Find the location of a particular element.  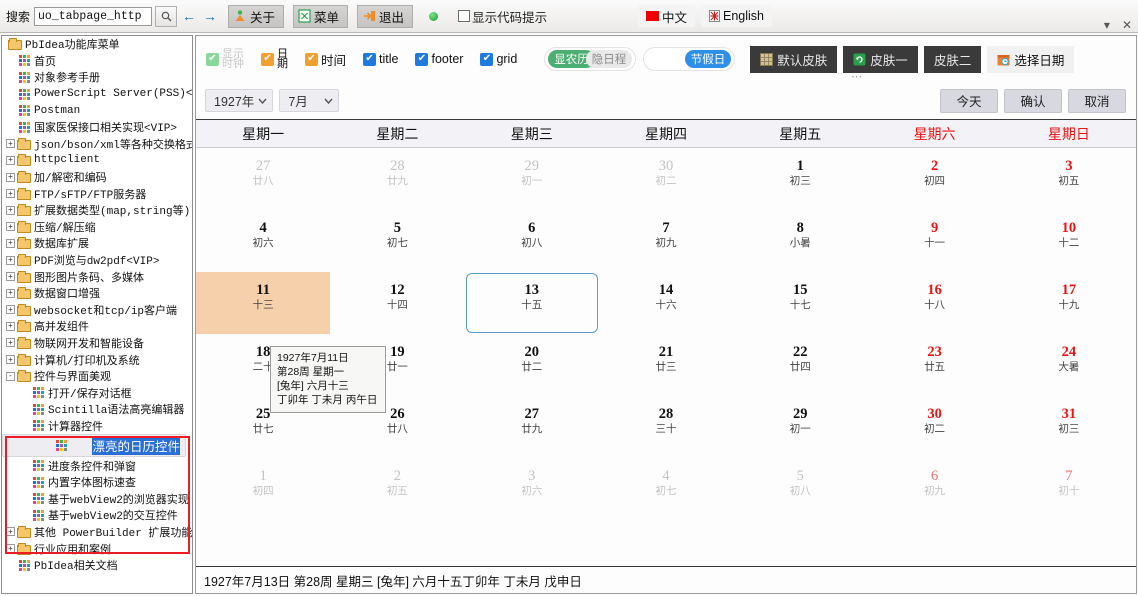

month-select: 7月 is located at coordinates (309, 100).